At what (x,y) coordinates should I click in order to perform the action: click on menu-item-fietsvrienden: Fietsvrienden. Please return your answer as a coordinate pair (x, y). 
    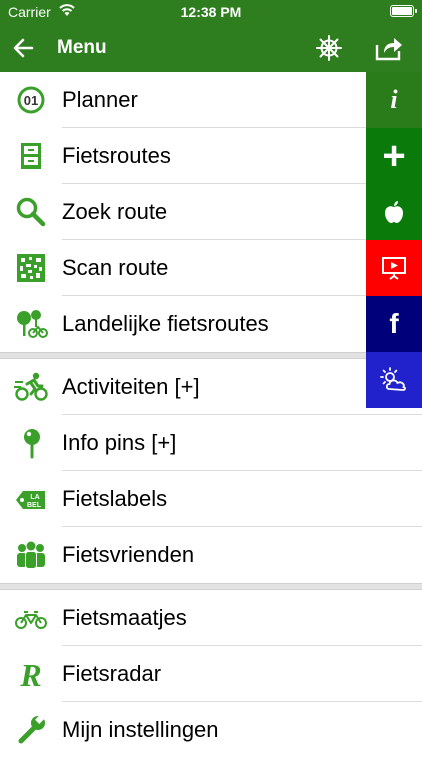
    Looking at the image, I should click on (211, 555).